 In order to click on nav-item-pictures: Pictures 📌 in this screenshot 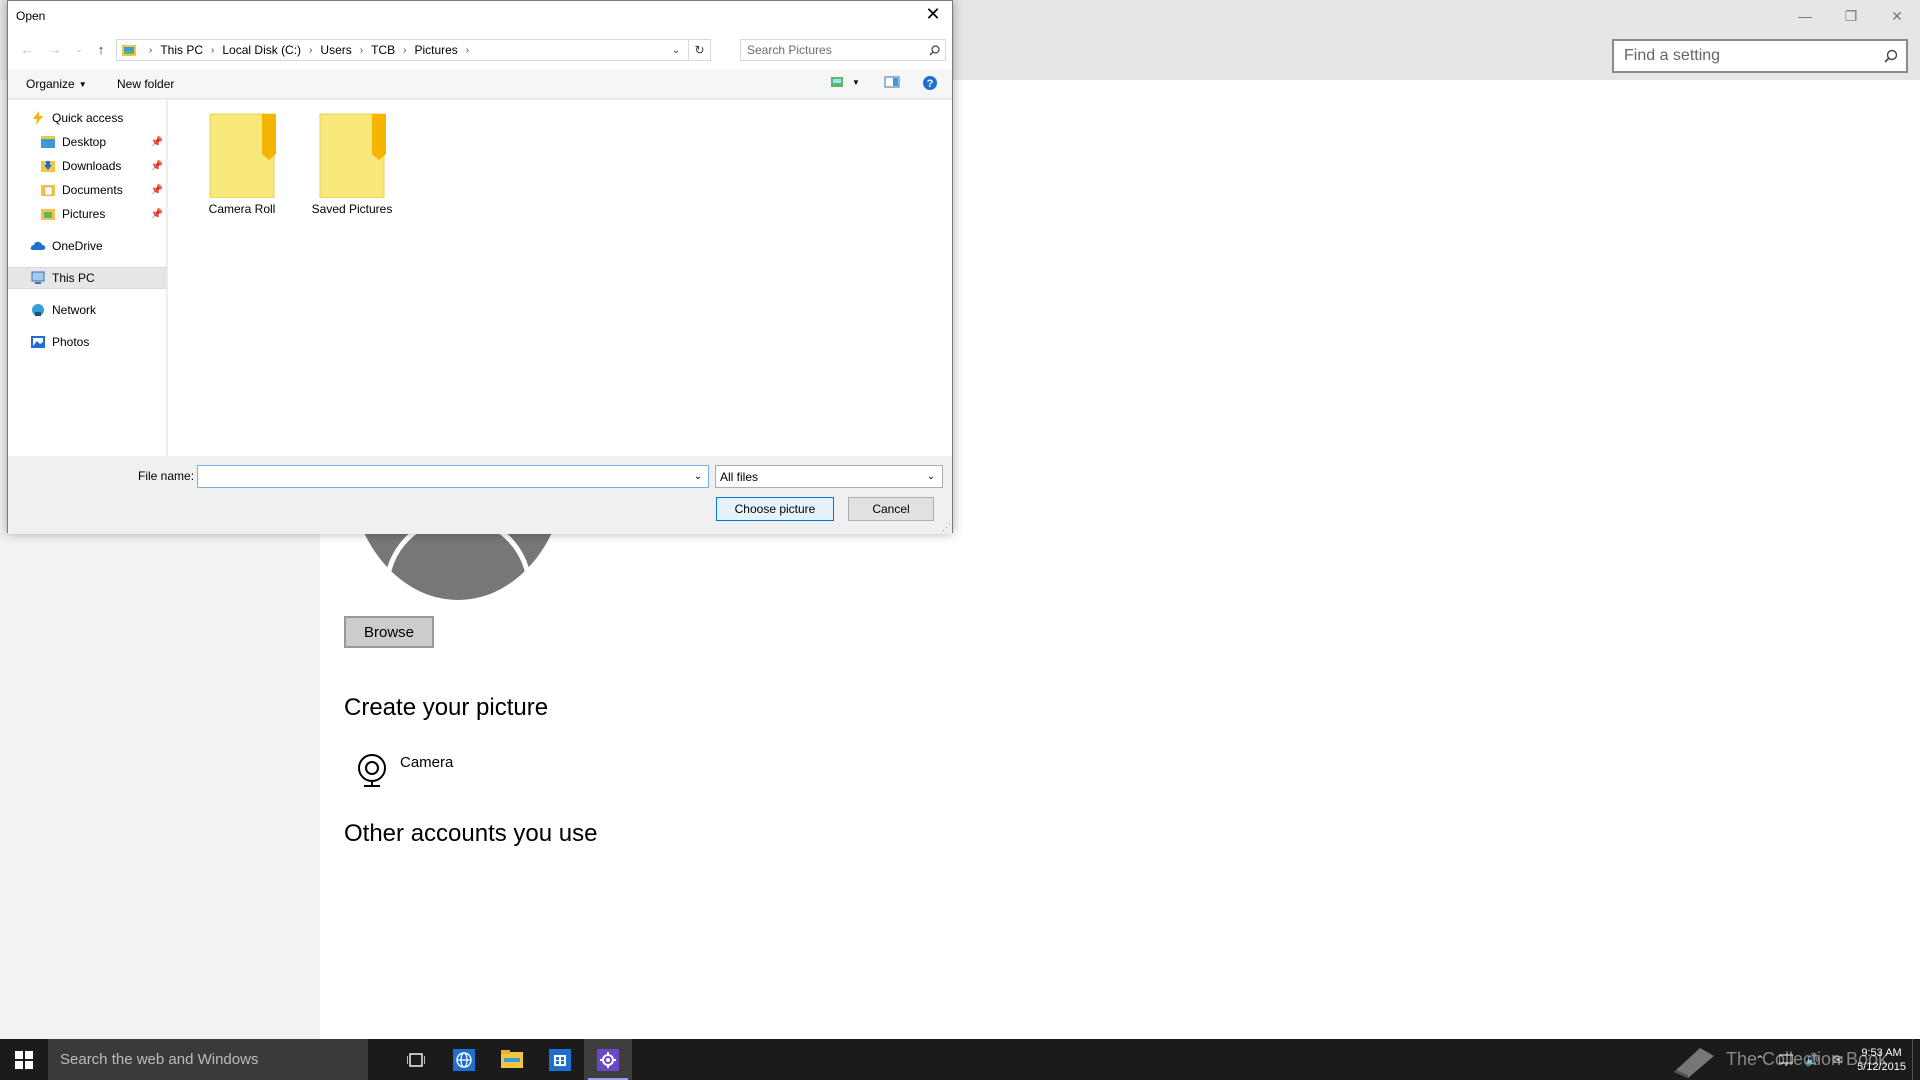, I will do `click(87, 214)`.